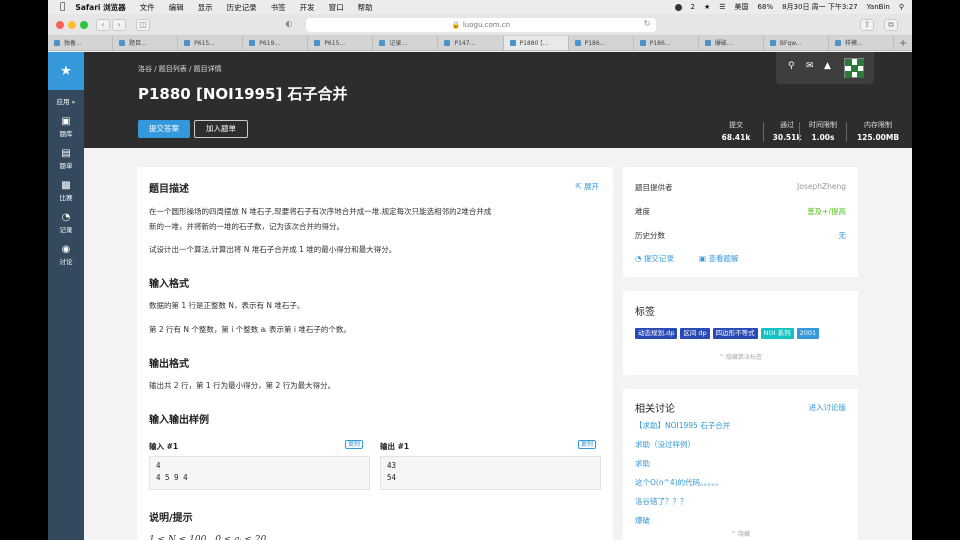  I want to click on input-source: 美国, so click(742, 7).